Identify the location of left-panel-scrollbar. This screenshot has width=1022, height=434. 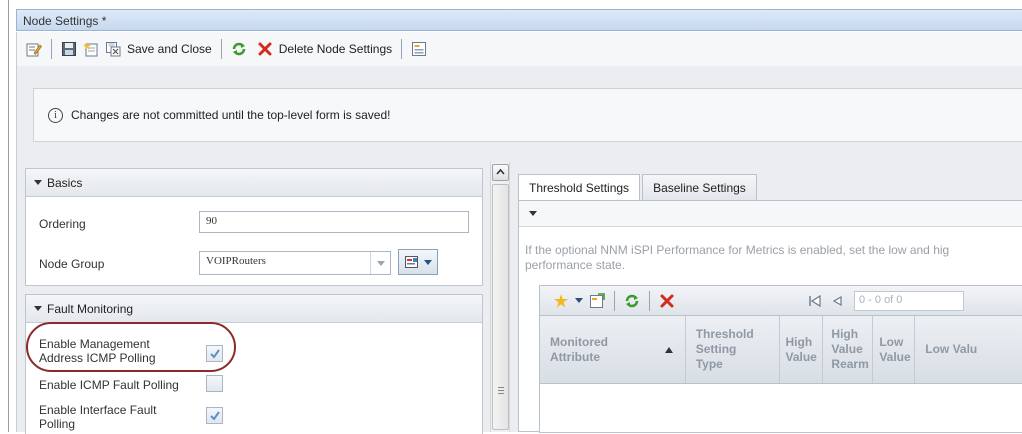
(500, 297).